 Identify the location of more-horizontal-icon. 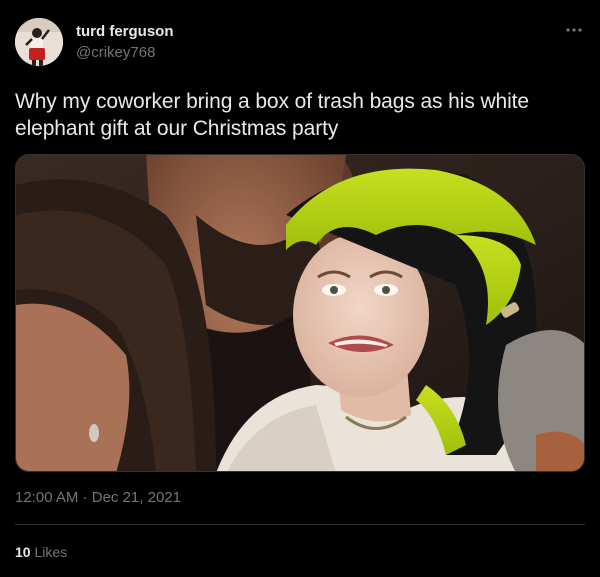
(574, 30).